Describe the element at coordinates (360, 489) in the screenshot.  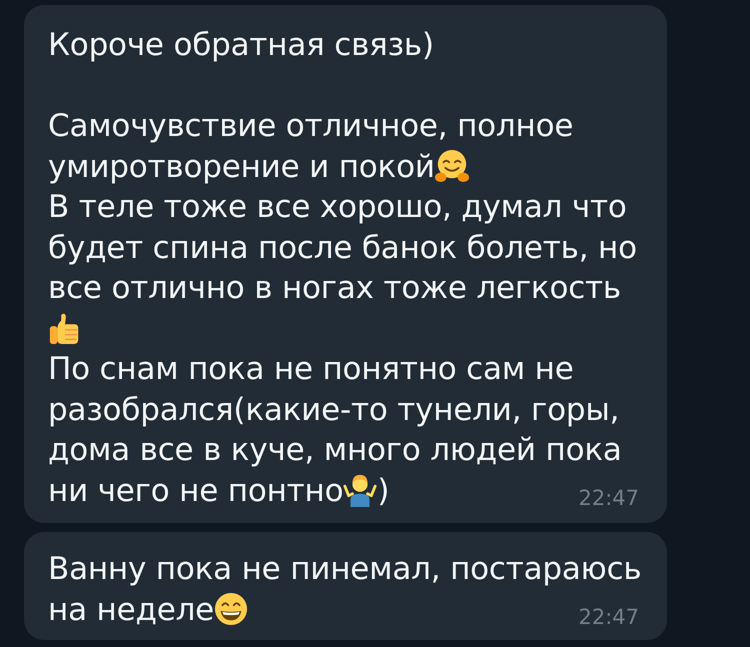
I see `shrugging-person-icon` at that location.